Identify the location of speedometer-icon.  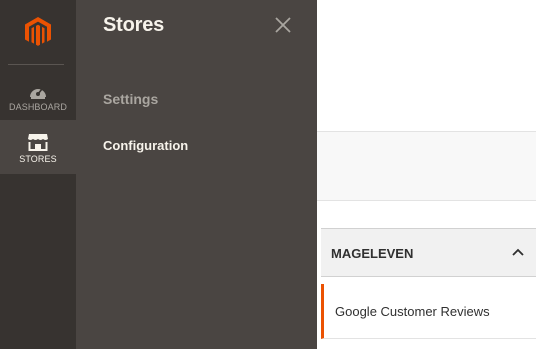
(38, 89).